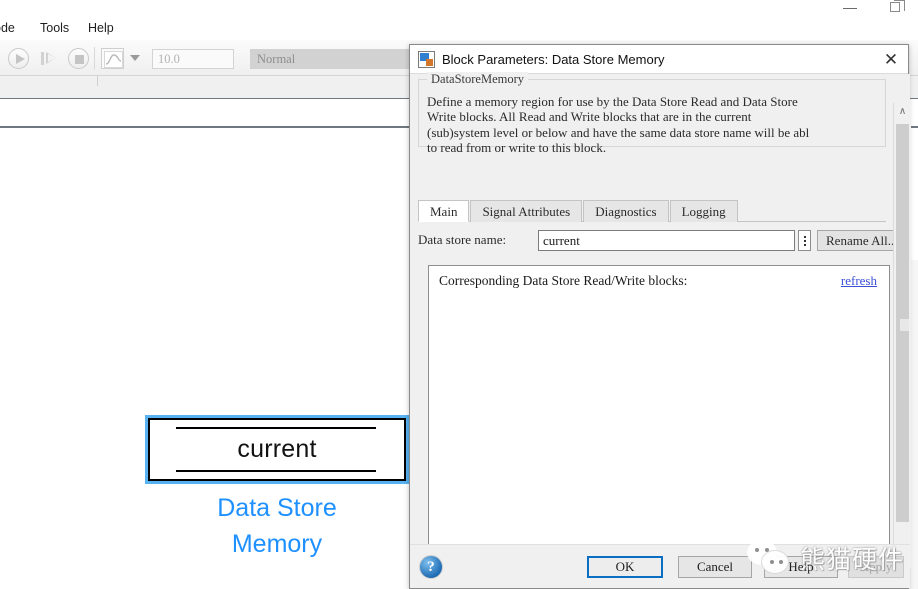  What do you see at coordinates (276, 471) in the screenshot?
I see `block-bottom-rule` at bounding box center [276, 471].